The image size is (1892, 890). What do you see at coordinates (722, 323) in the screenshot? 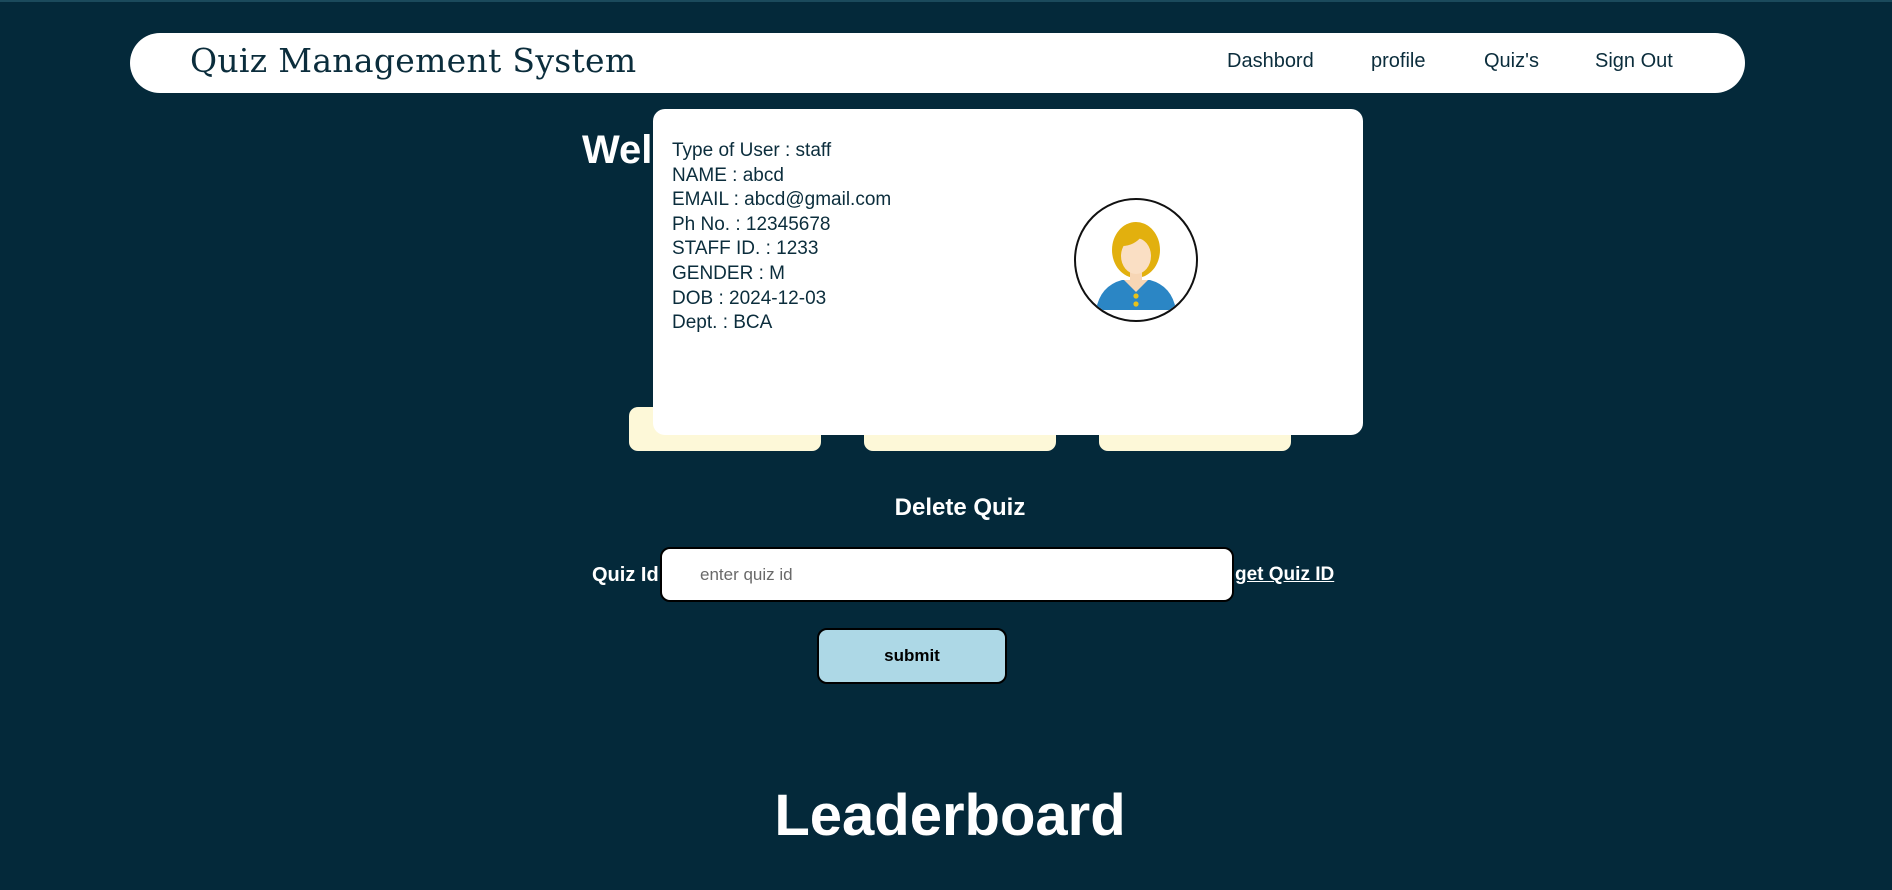
I see `user-department: Dept. : BCA` at bounding box center [722, 323].